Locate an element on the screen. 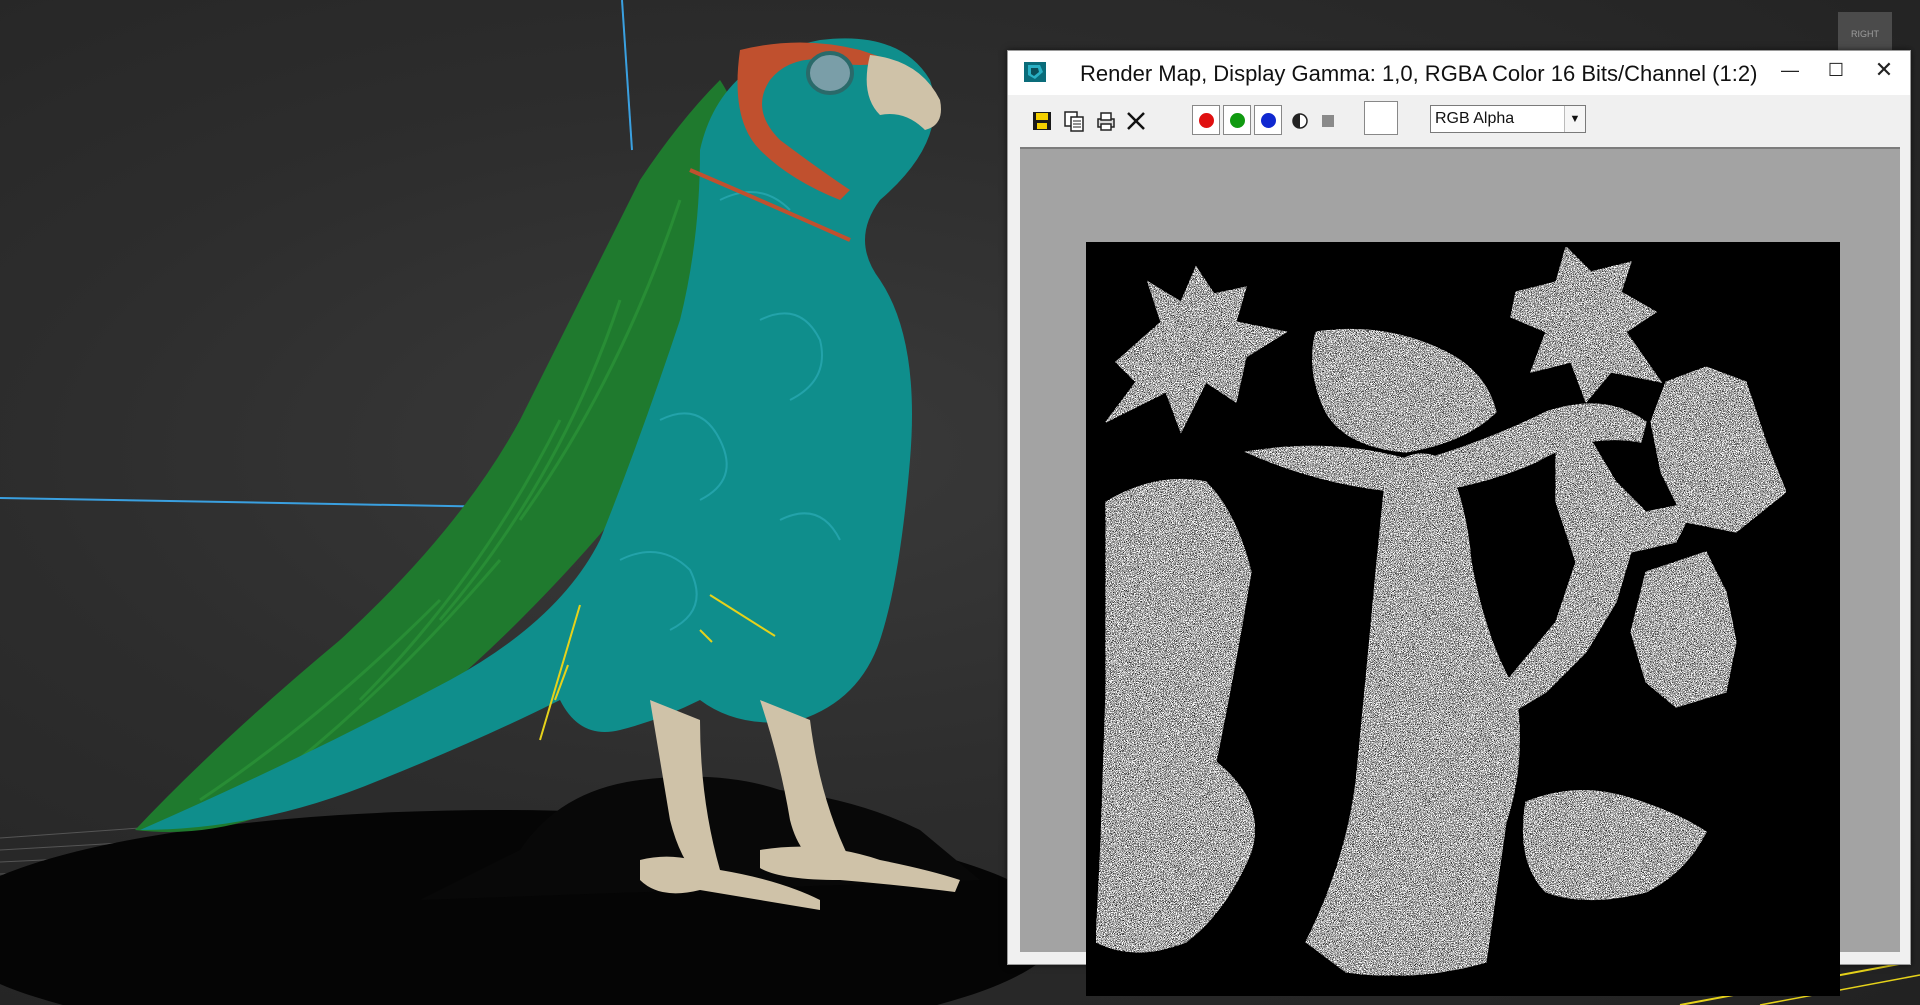  color-swatch is located at coordinates (1381, 118).